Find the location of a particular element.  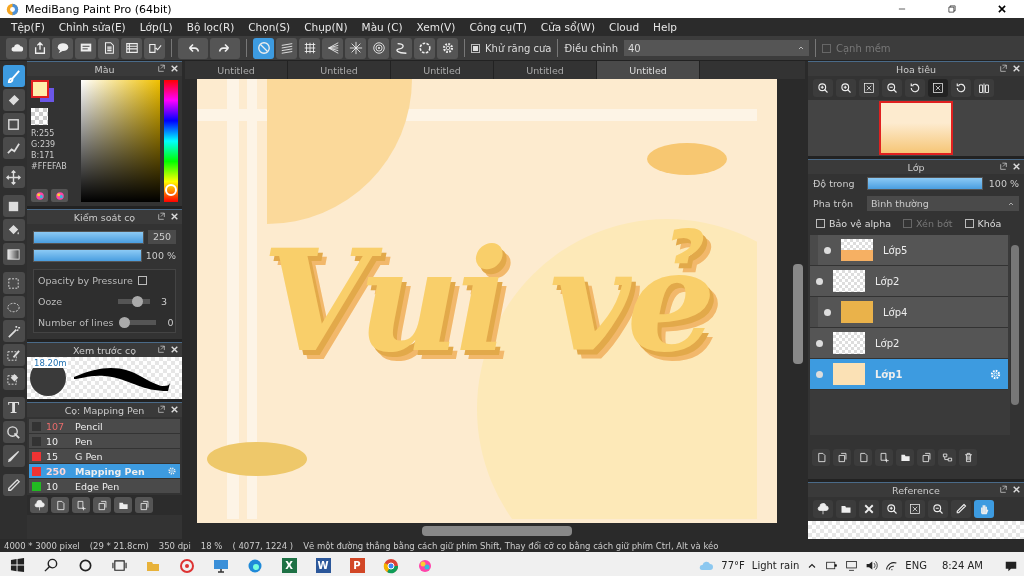

option-reading: 0 is located at coordinates (170, 322).